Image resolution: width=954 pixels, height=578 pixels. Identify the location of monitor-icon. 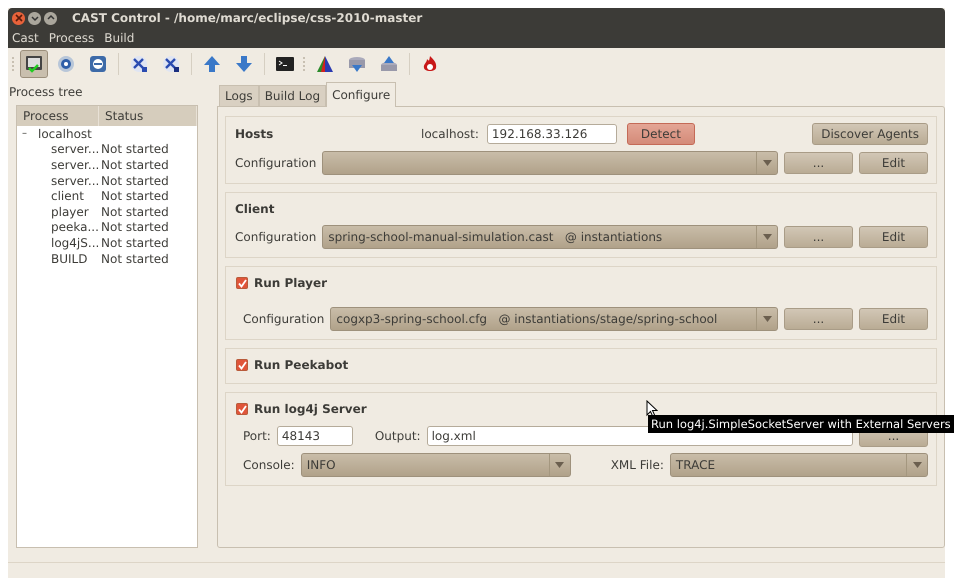
(34, 64).